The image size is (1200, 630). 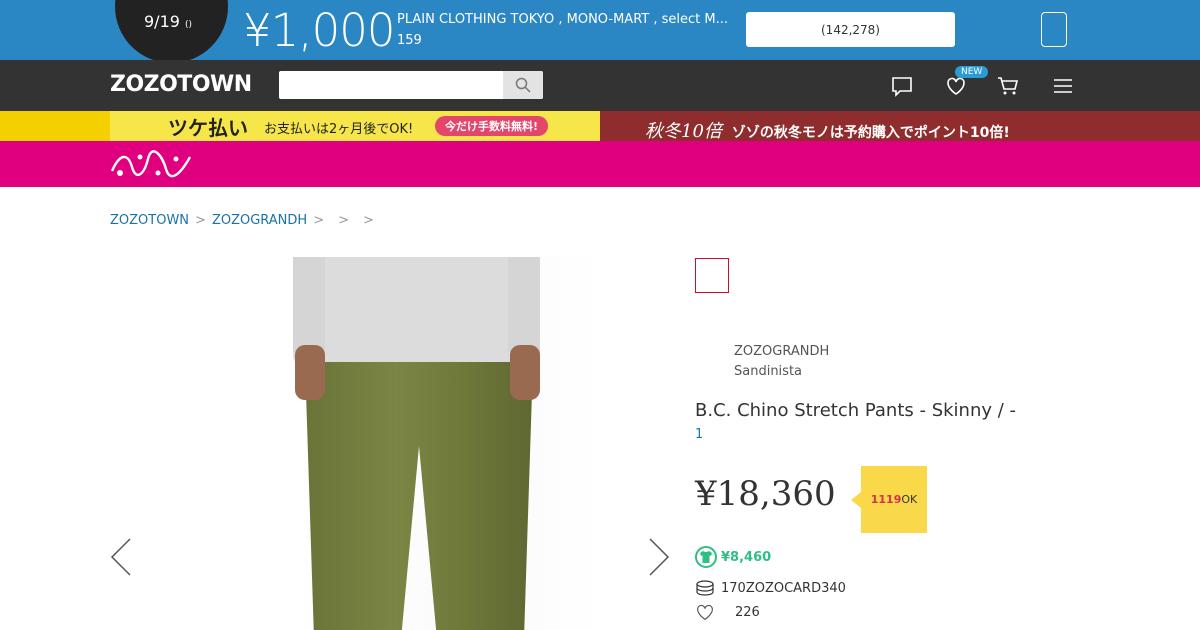 What do you see at coordinates (259, 220) in the screenshot?
I see `breadcrumb-item-brand: ZOZOGRANDH` at bounding box center [259, 220].